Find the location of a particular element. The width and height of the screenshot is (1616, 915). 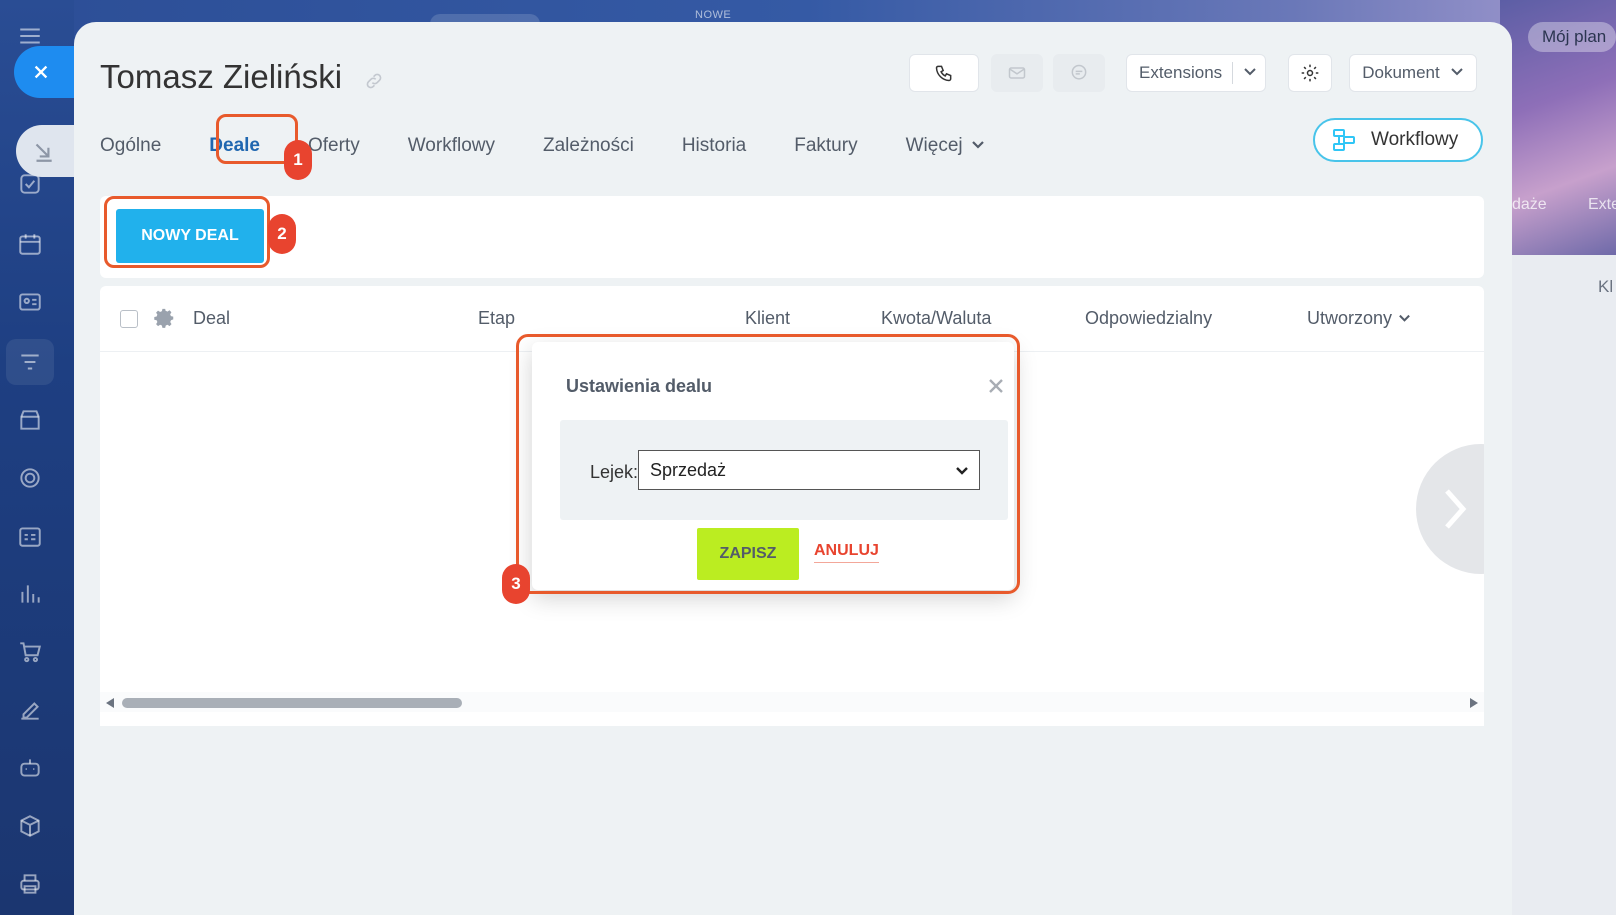

document-label: Dokument is located at coordinates (1401, 72).